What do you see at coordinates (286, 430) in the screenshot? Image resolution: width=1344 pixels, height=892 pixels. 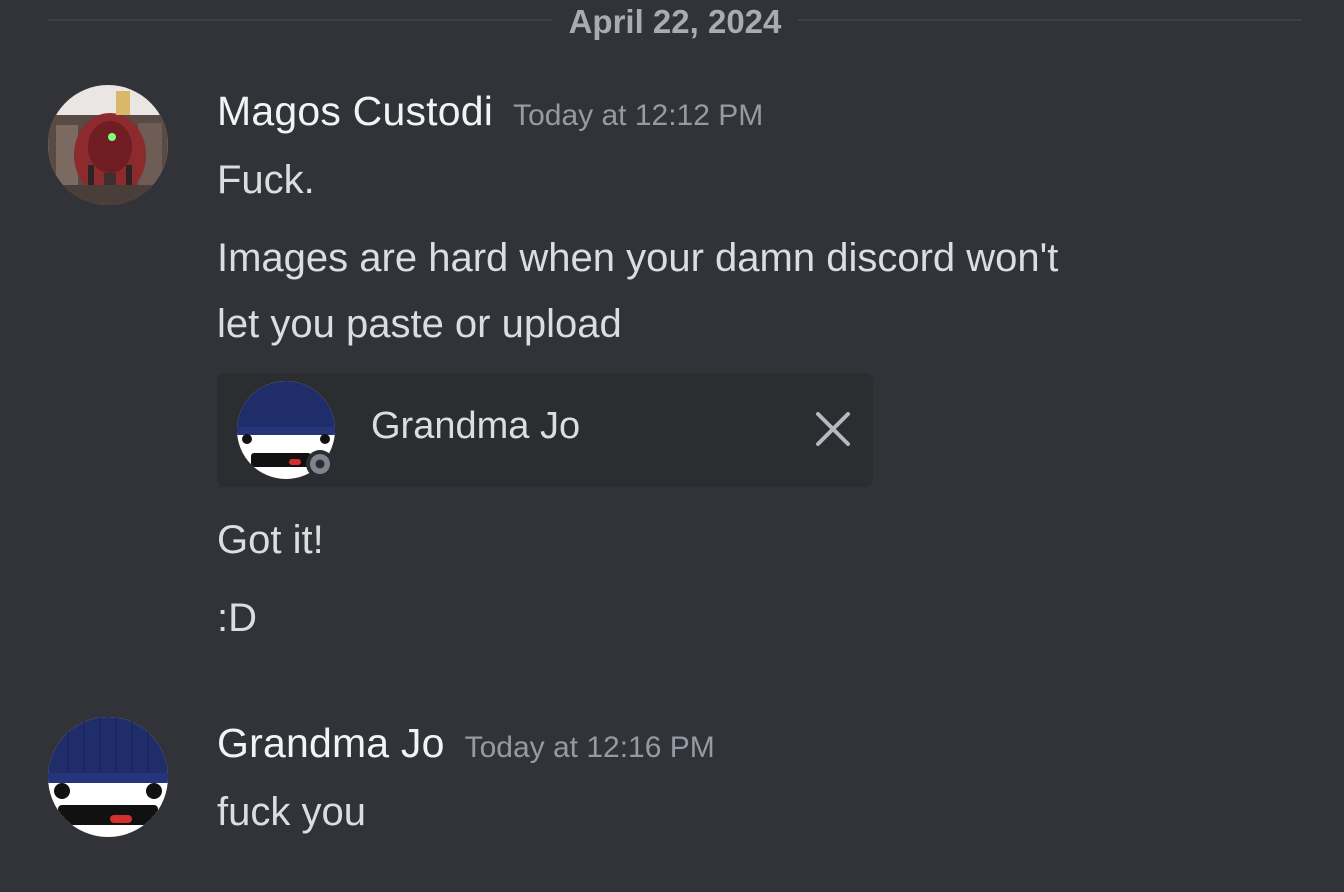 I see `card-avatar` at bounding box center [286, 430].